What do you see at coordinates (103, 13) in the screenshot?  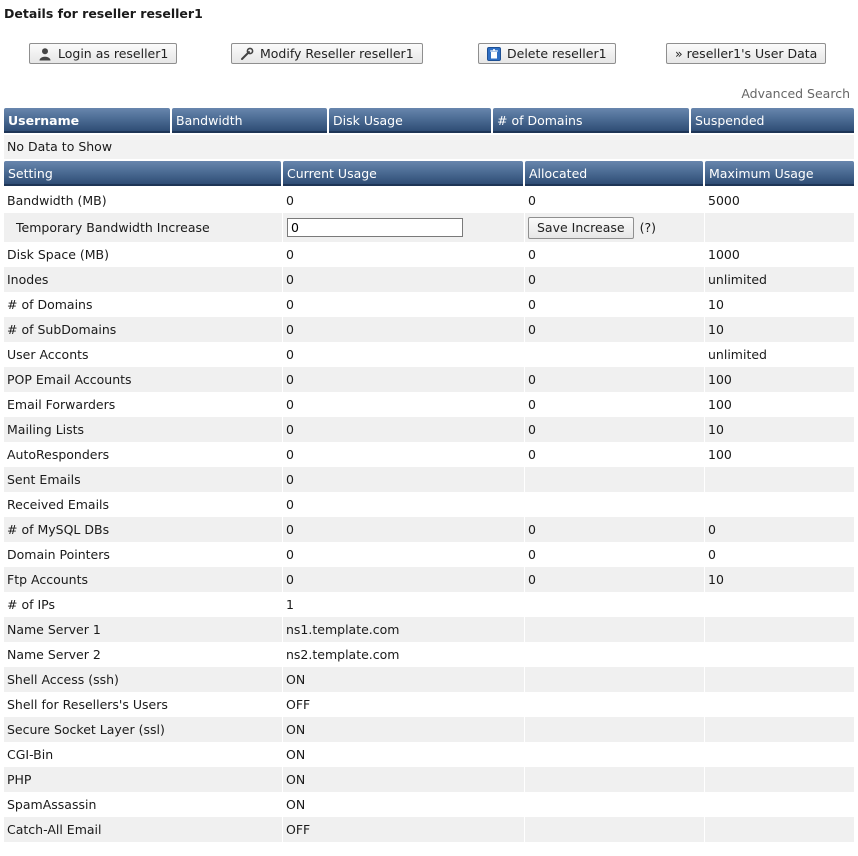 I see `page-title: Details for reseller reseller1` at bounding box center [103, 13].